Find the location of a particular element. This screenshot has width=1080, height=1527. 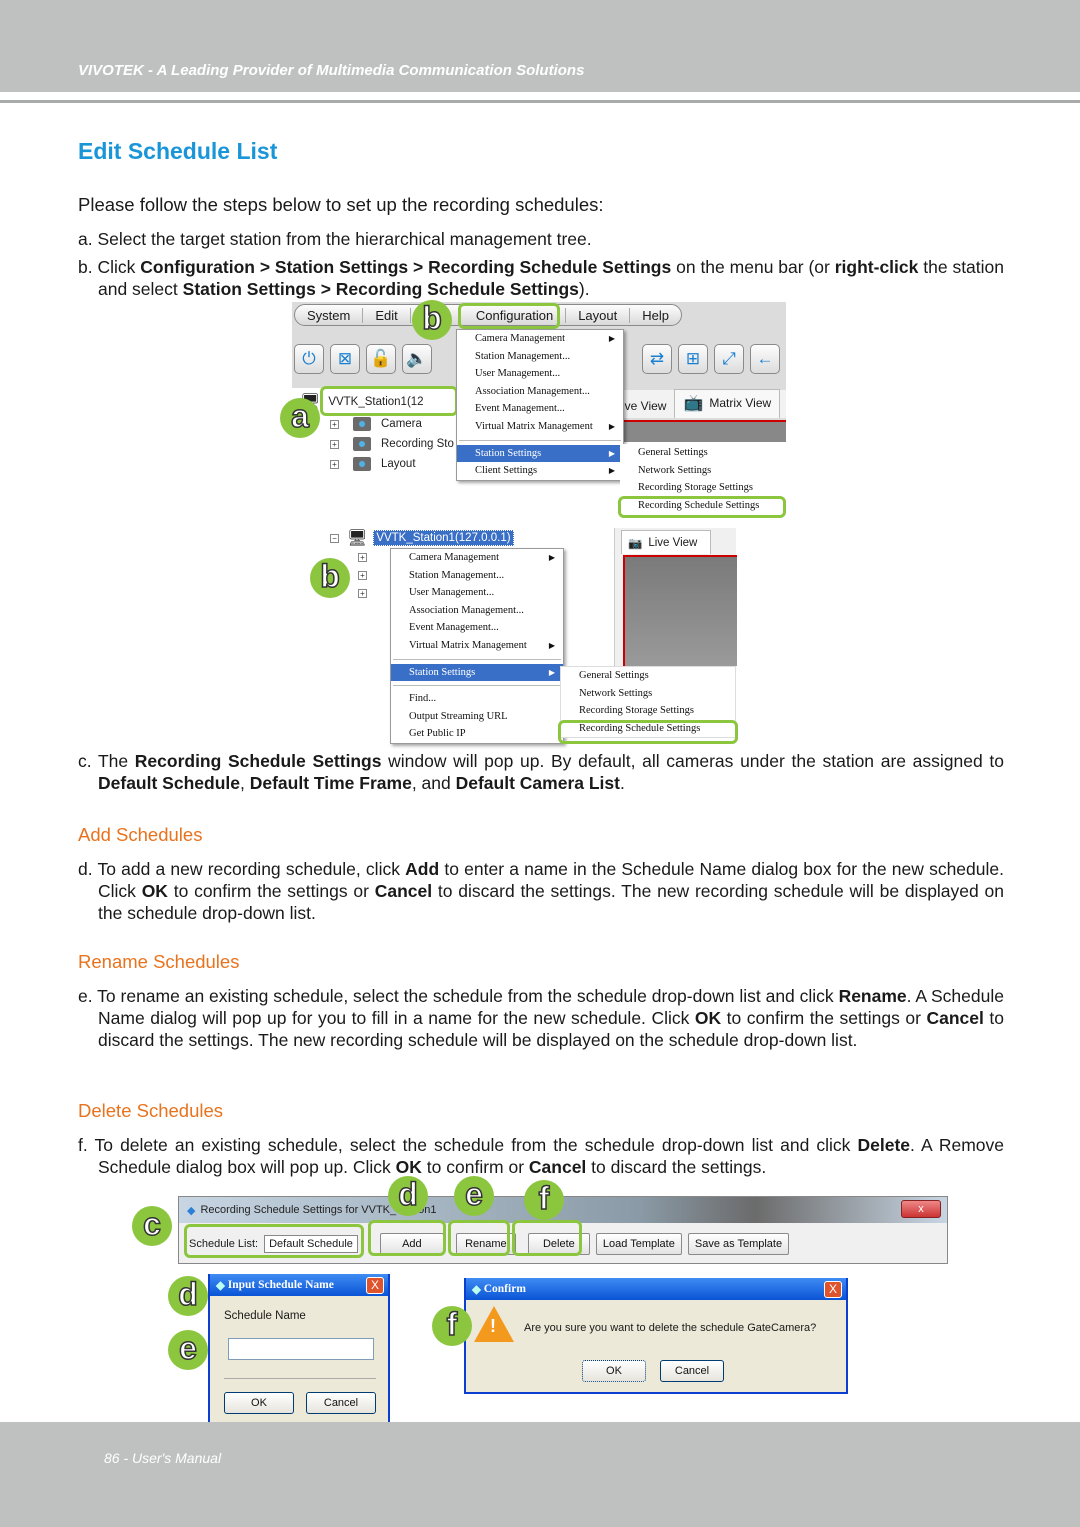

computer-icon: 🖥 is located at coordinates (357, 538).